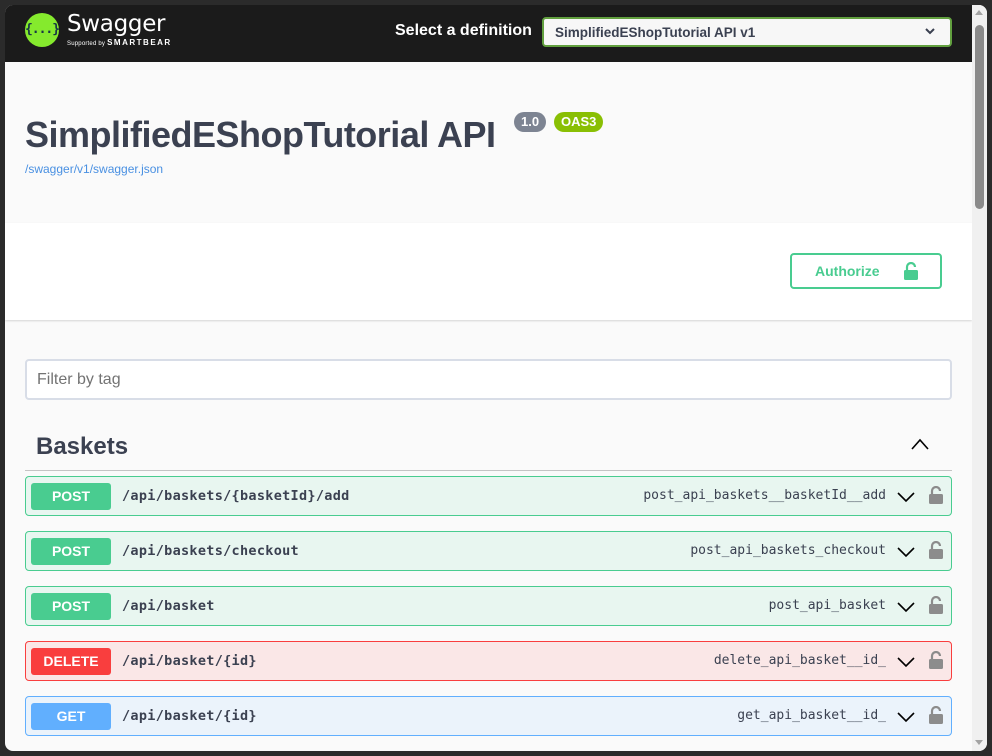 This screenshot has width=992, height=756. What do you see at coordinates (139, 42) in the screenshot?
I see `logo-sub-brand: SMARTBEAR` at bounding box center [139, 42].